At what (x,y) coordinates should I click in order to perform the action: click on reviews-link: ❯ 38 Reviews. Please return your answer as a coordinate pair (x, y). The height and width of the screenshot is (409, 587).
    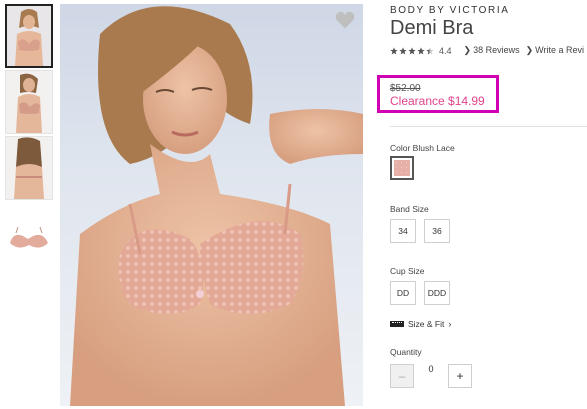
    Looking at the image, I should click on (492, 50).